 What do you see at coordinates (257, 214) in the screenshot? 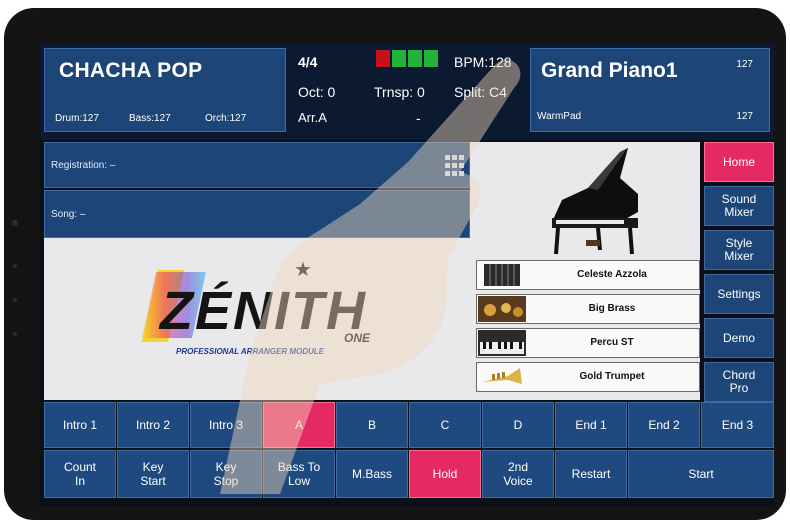
I see `song-bar: Song: –` at bounding box center [257, 214].